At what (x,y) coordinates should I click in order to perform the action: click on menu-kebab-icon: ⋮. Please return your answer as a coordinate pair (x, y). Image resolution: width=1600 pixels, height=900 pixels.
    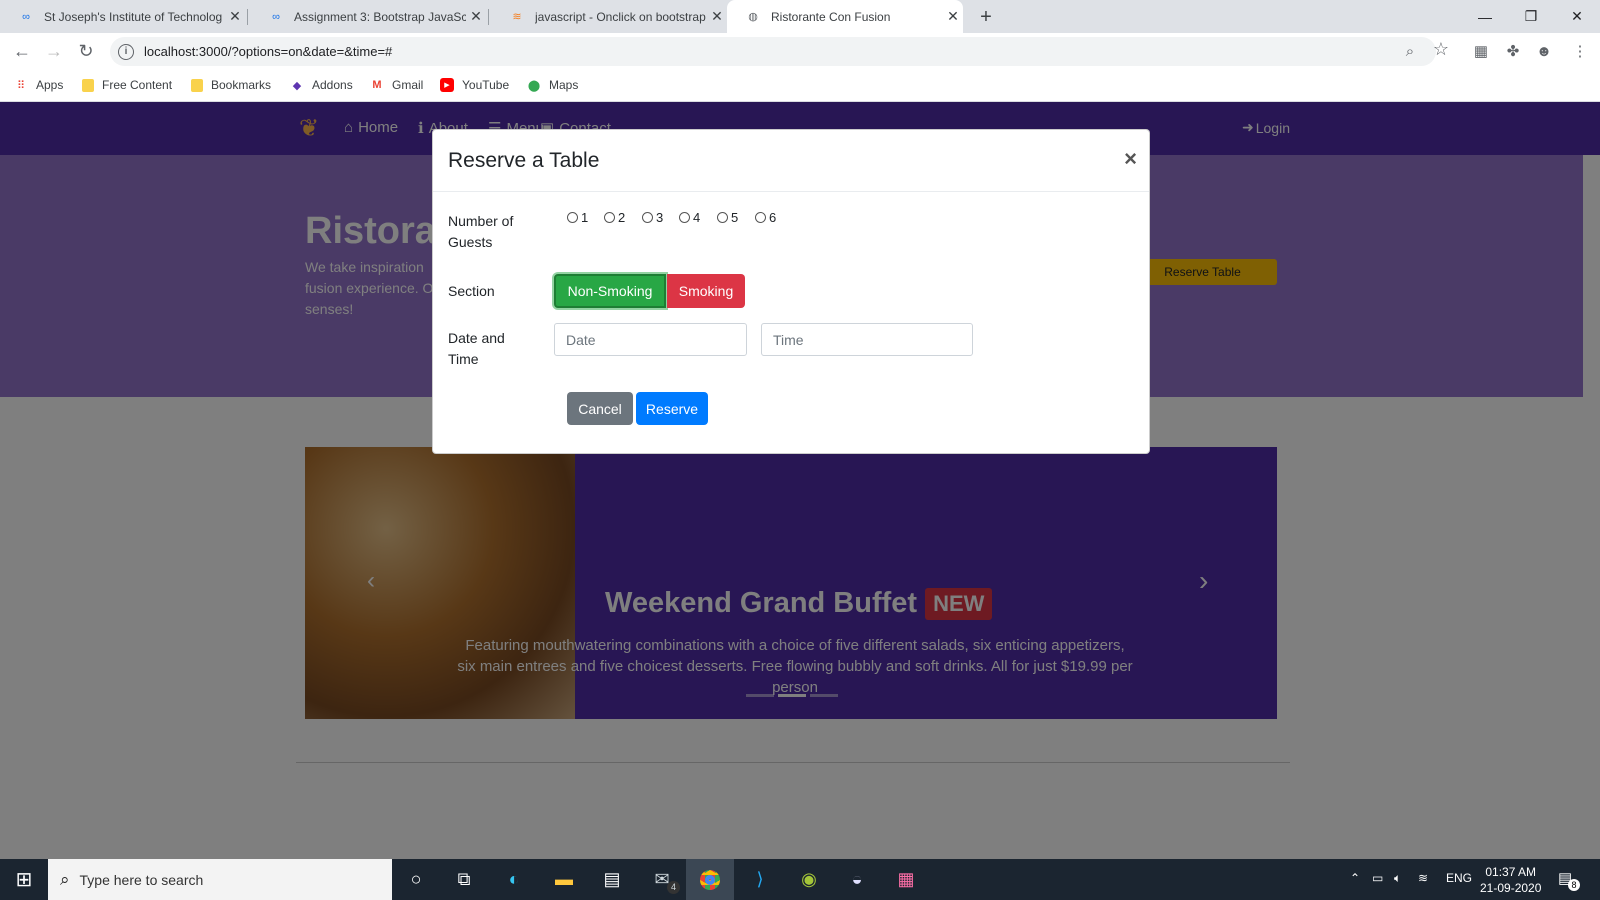
    Looking at the image, I should click on (1580, 51).